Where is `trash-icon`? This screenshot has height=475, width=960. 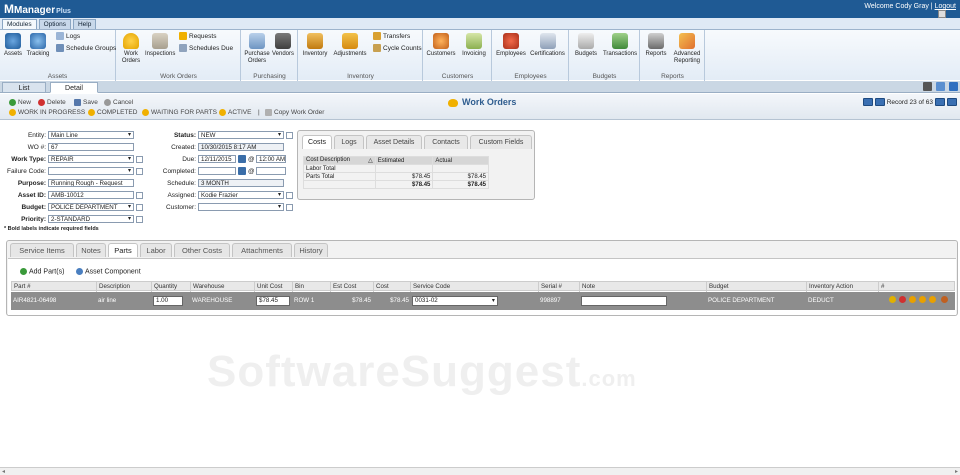
trash-icon is located at coordinates (942, 14).